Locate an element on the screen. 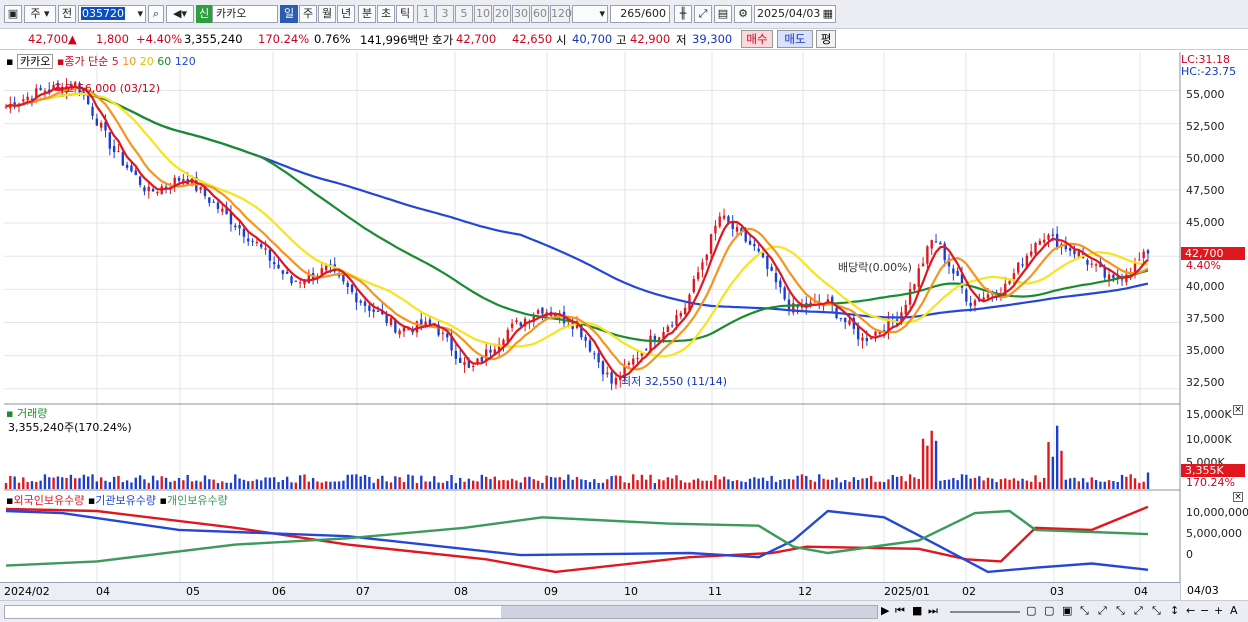 This screenshot has width=1248, height=622. x-label: 10 is located at coordinates (631, 591).